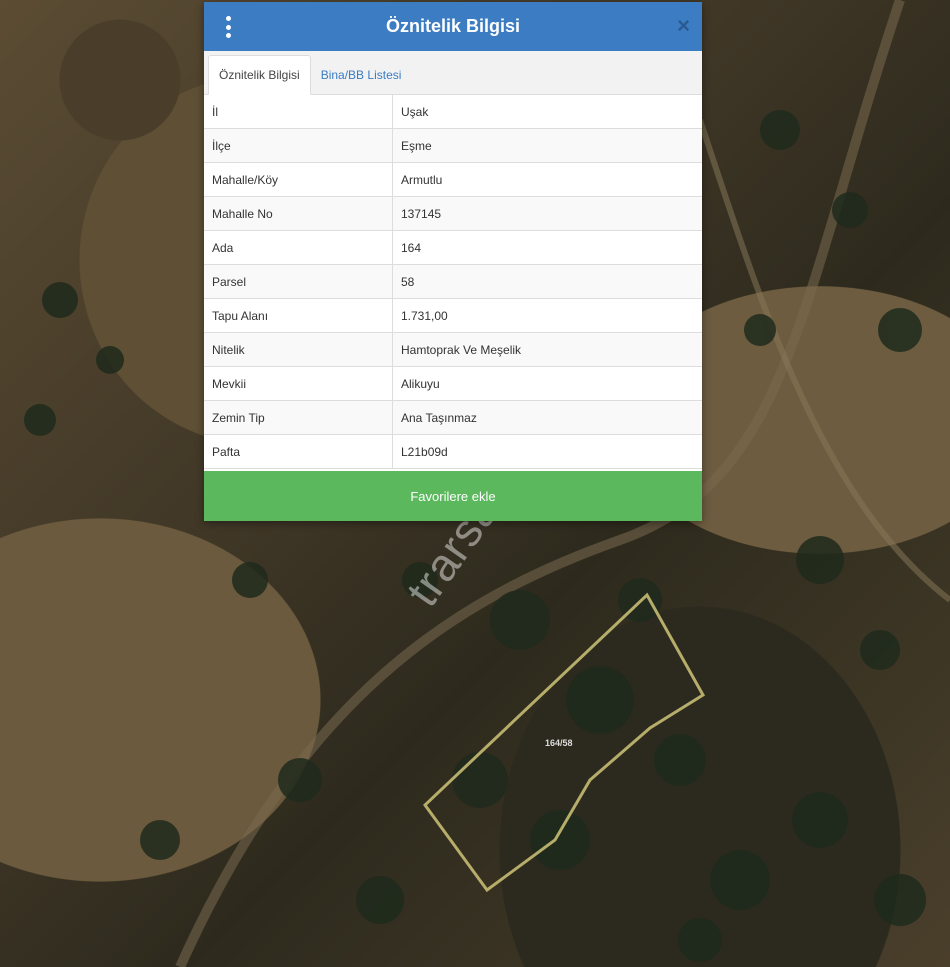  What do you see at coordinates (683, 26) in the screenshot?
I see `close-icon: ×` at bounding box center [683, 26].